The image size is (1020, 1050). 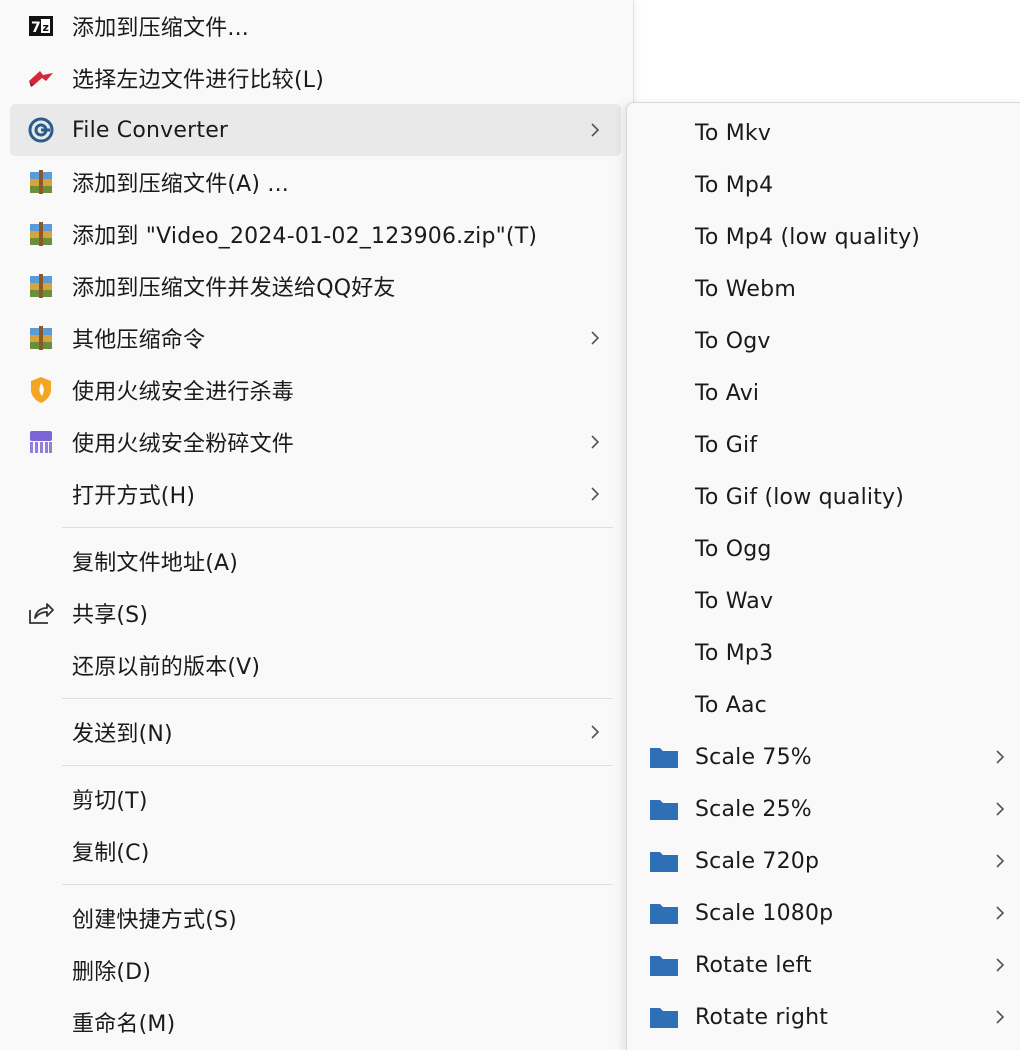 What do you see at coordinates (823, 341) in the screenshot?
I see `submenu-item-to-ogv: To Ogv` at bounding box center [823, 341].